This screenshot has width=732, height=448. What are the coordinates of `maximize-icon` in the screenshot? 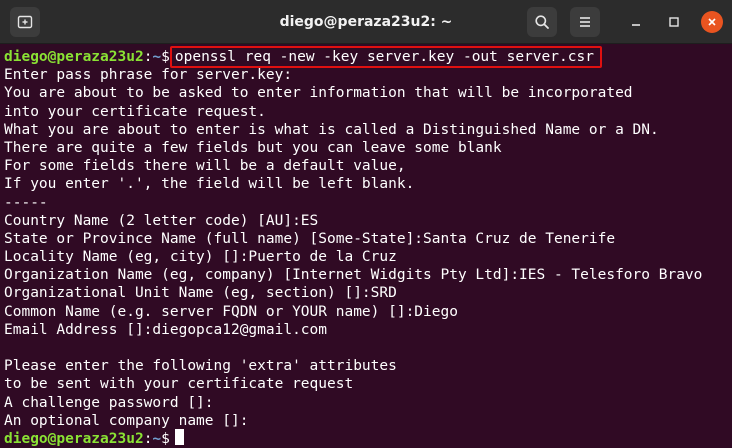 It's located at (674, 22).